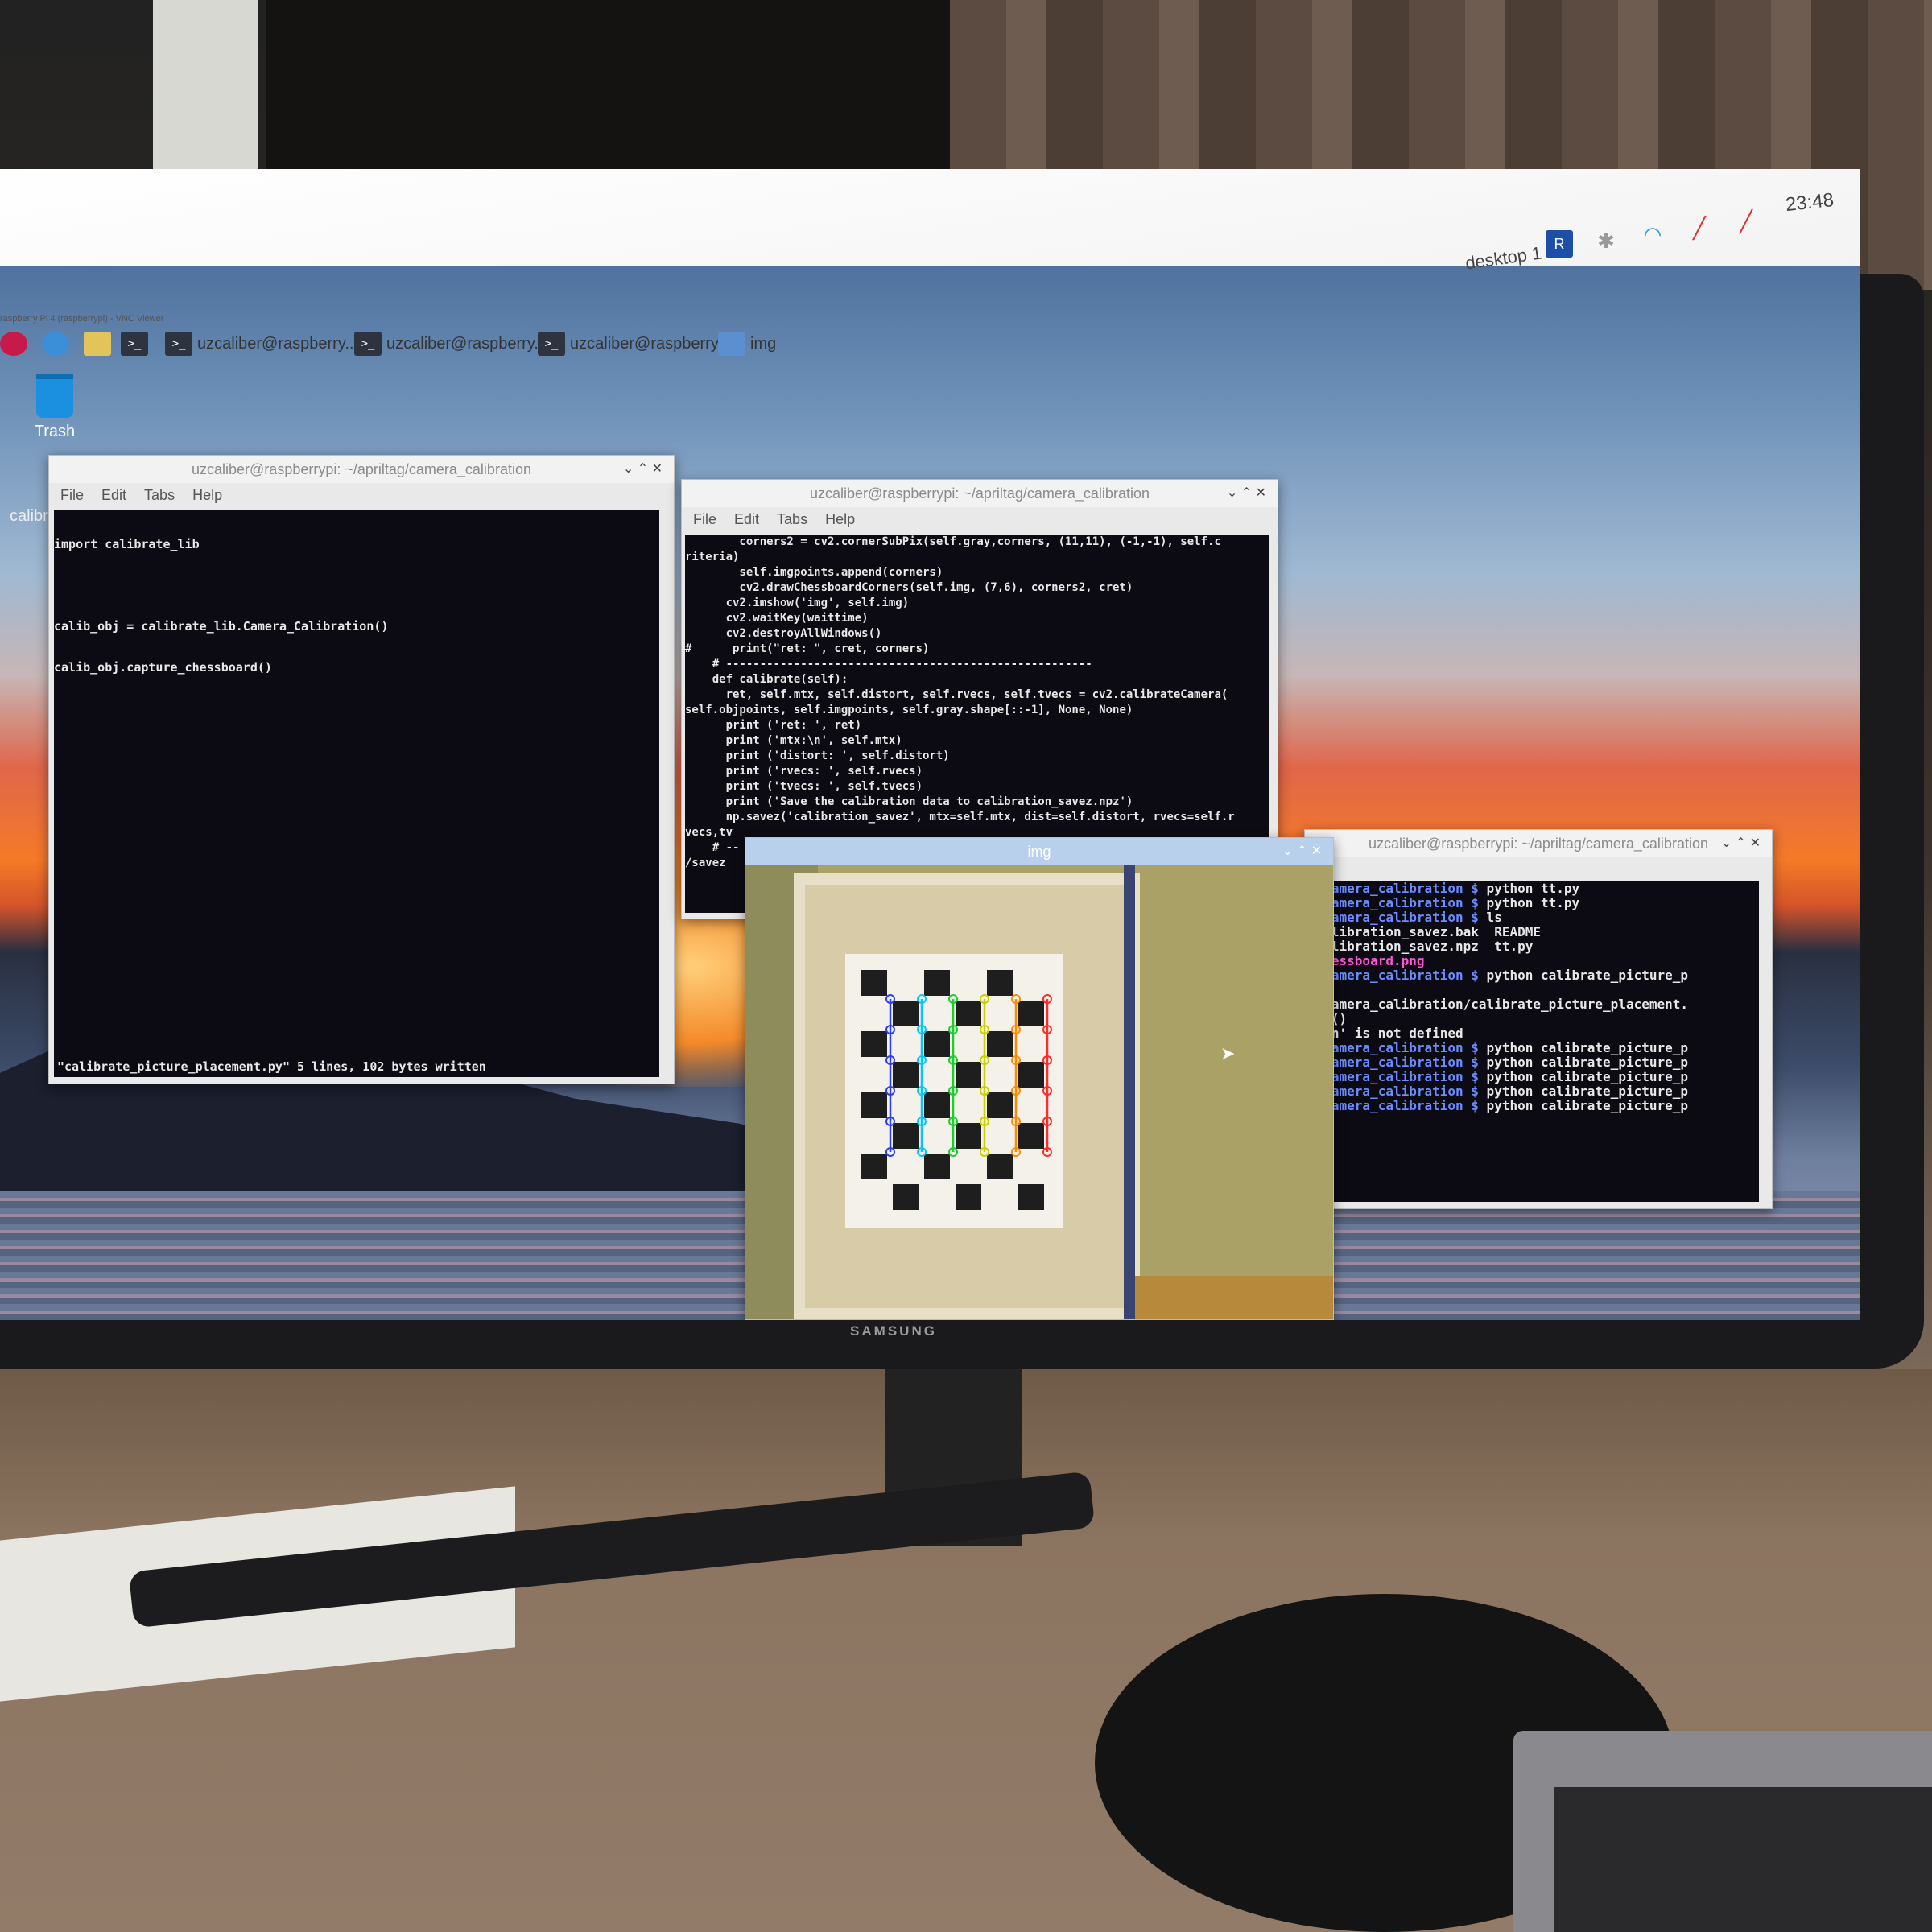  Describe the element at coordinates (1559, 244) in the screenshot. I see `vnc-icon: R` at that location.